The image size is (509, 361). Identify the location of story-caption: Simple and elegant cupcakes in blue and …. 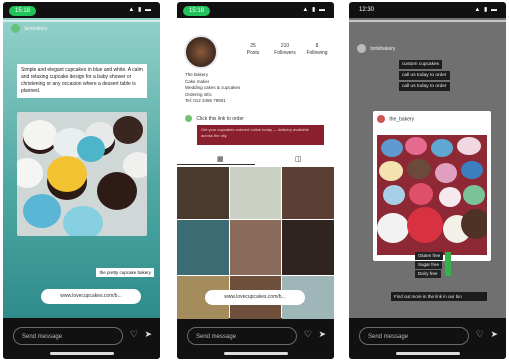
(82, 81).